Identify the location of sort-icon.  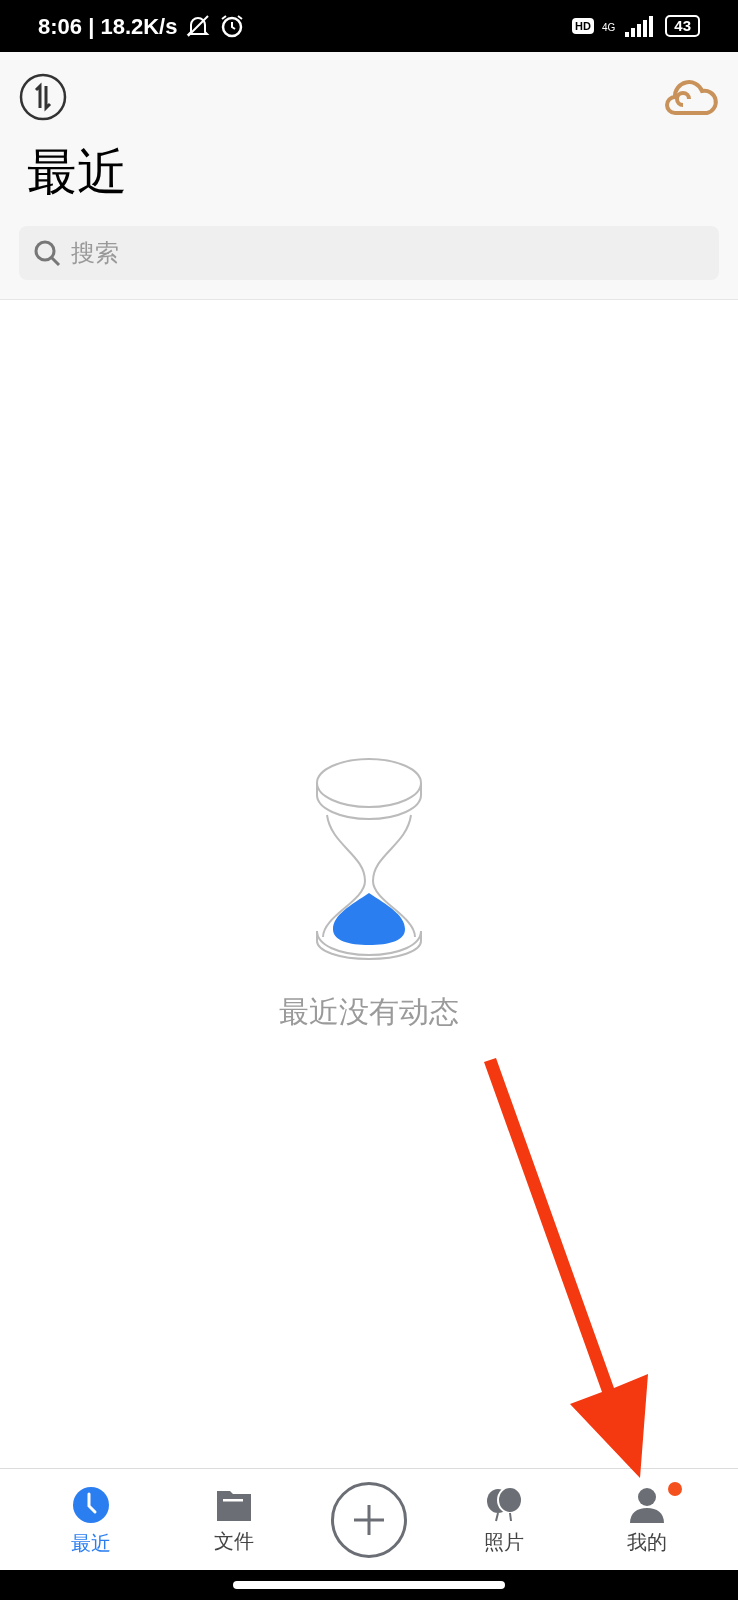
(43, 97).